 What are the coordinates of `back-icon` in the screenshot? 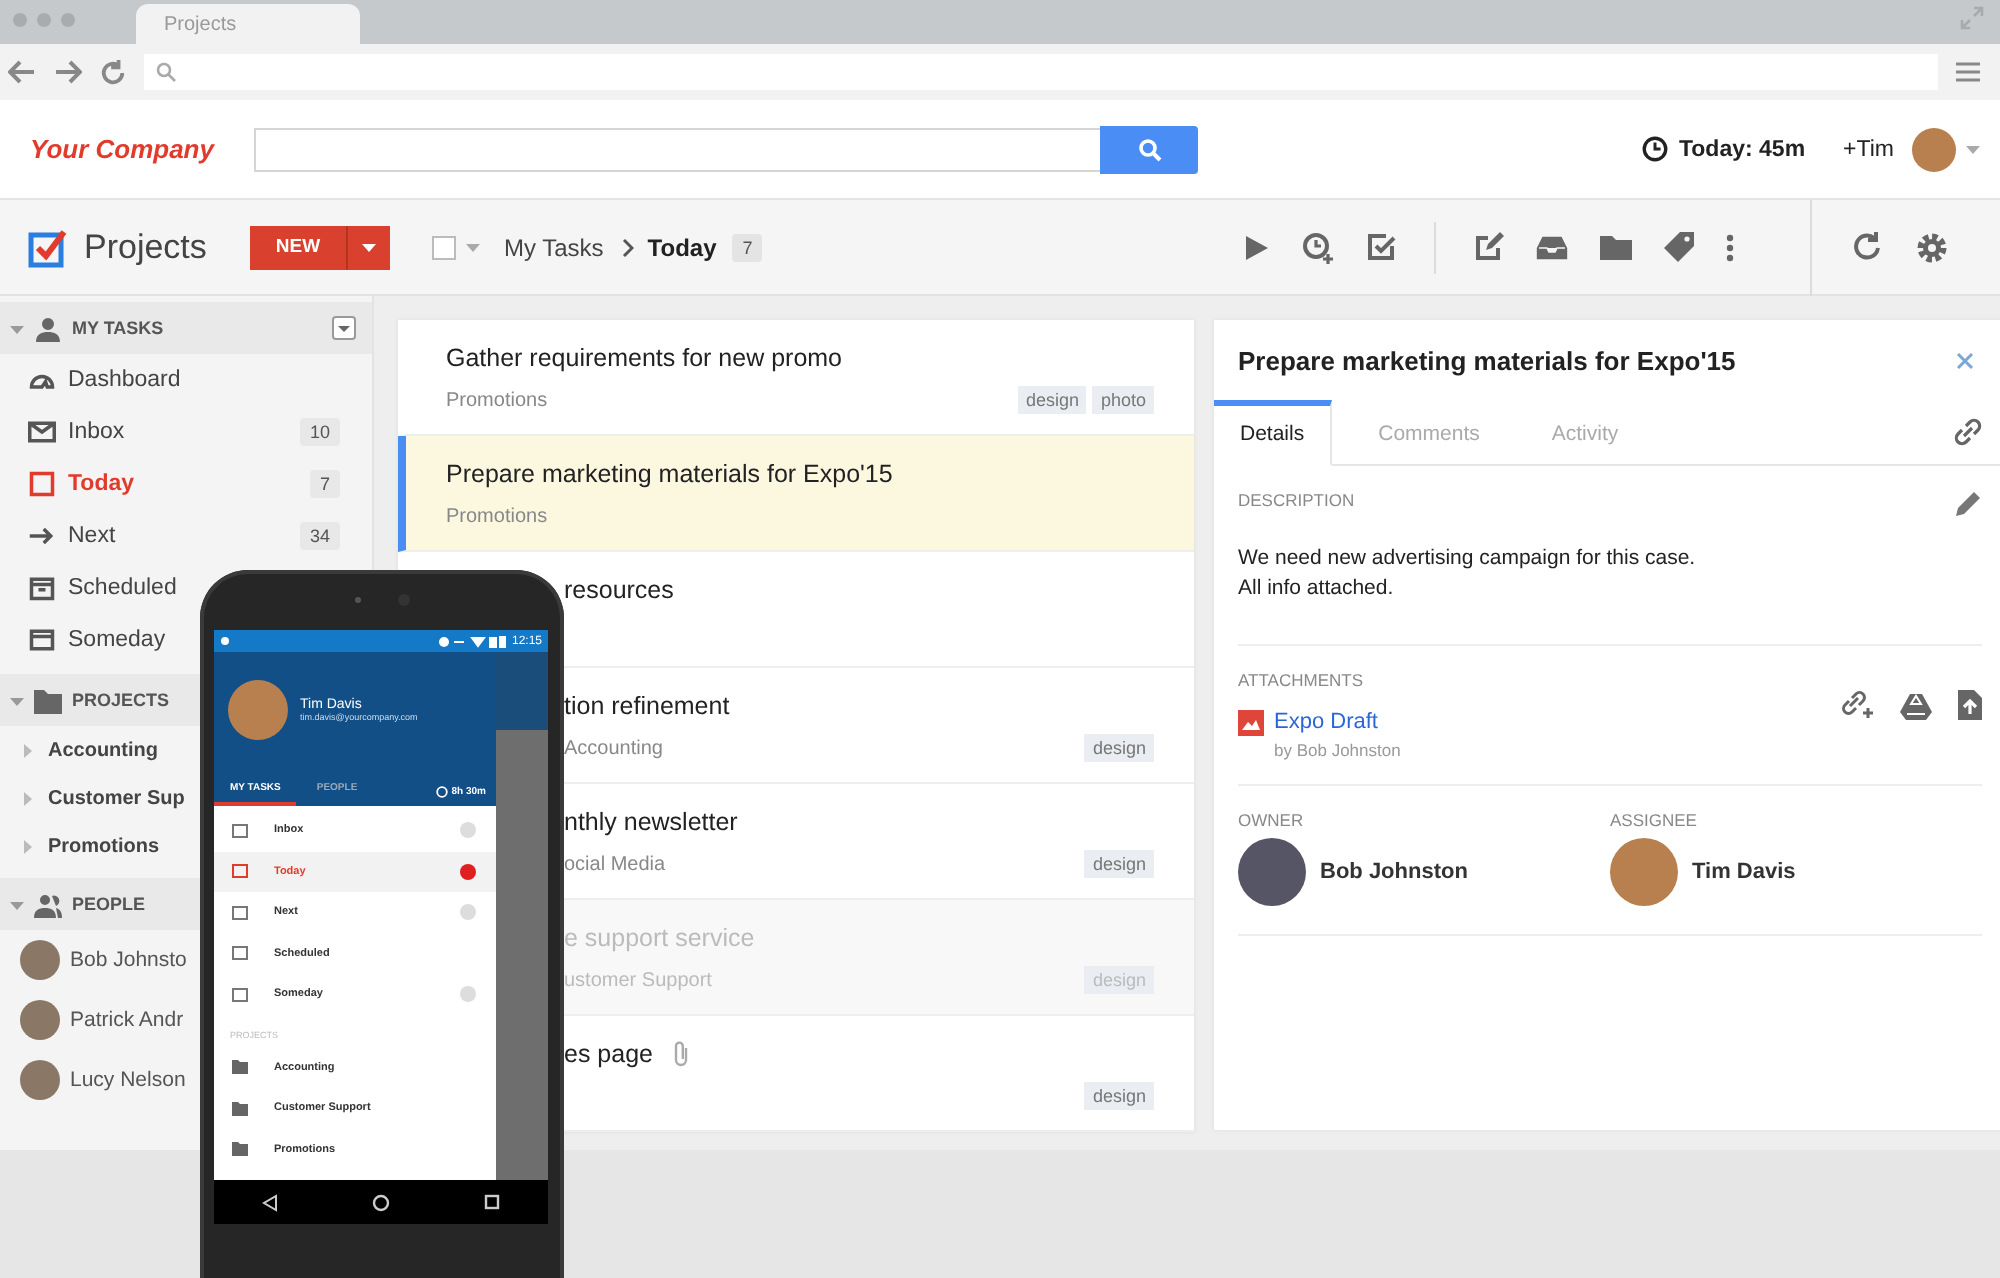 It's located at (269, 1202).